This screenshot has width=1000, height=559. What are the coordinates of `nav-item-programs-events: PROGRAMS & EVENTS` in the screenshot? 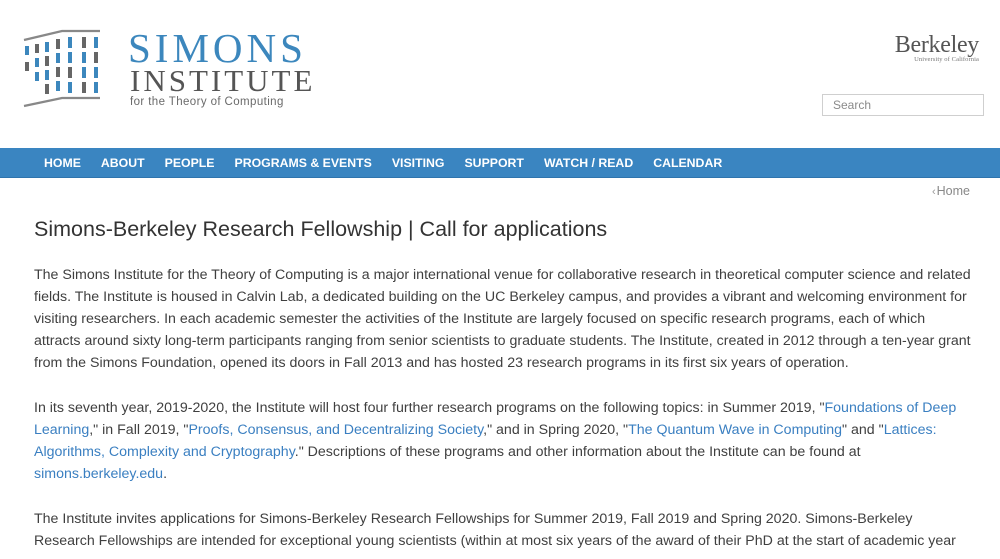 It's located at (303, 163).